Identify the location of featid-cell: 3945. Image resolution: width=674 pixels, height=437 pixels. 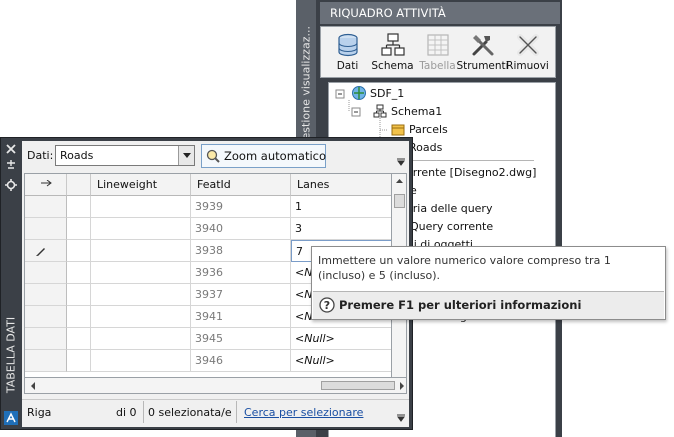
(241, 339).